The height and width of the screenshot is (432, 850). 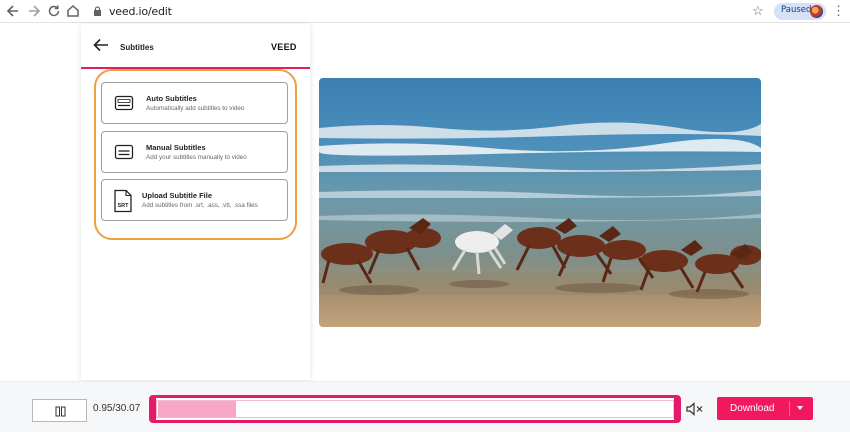 I want to click on url-text: veed.io/edit, so click(x=140, y=11).